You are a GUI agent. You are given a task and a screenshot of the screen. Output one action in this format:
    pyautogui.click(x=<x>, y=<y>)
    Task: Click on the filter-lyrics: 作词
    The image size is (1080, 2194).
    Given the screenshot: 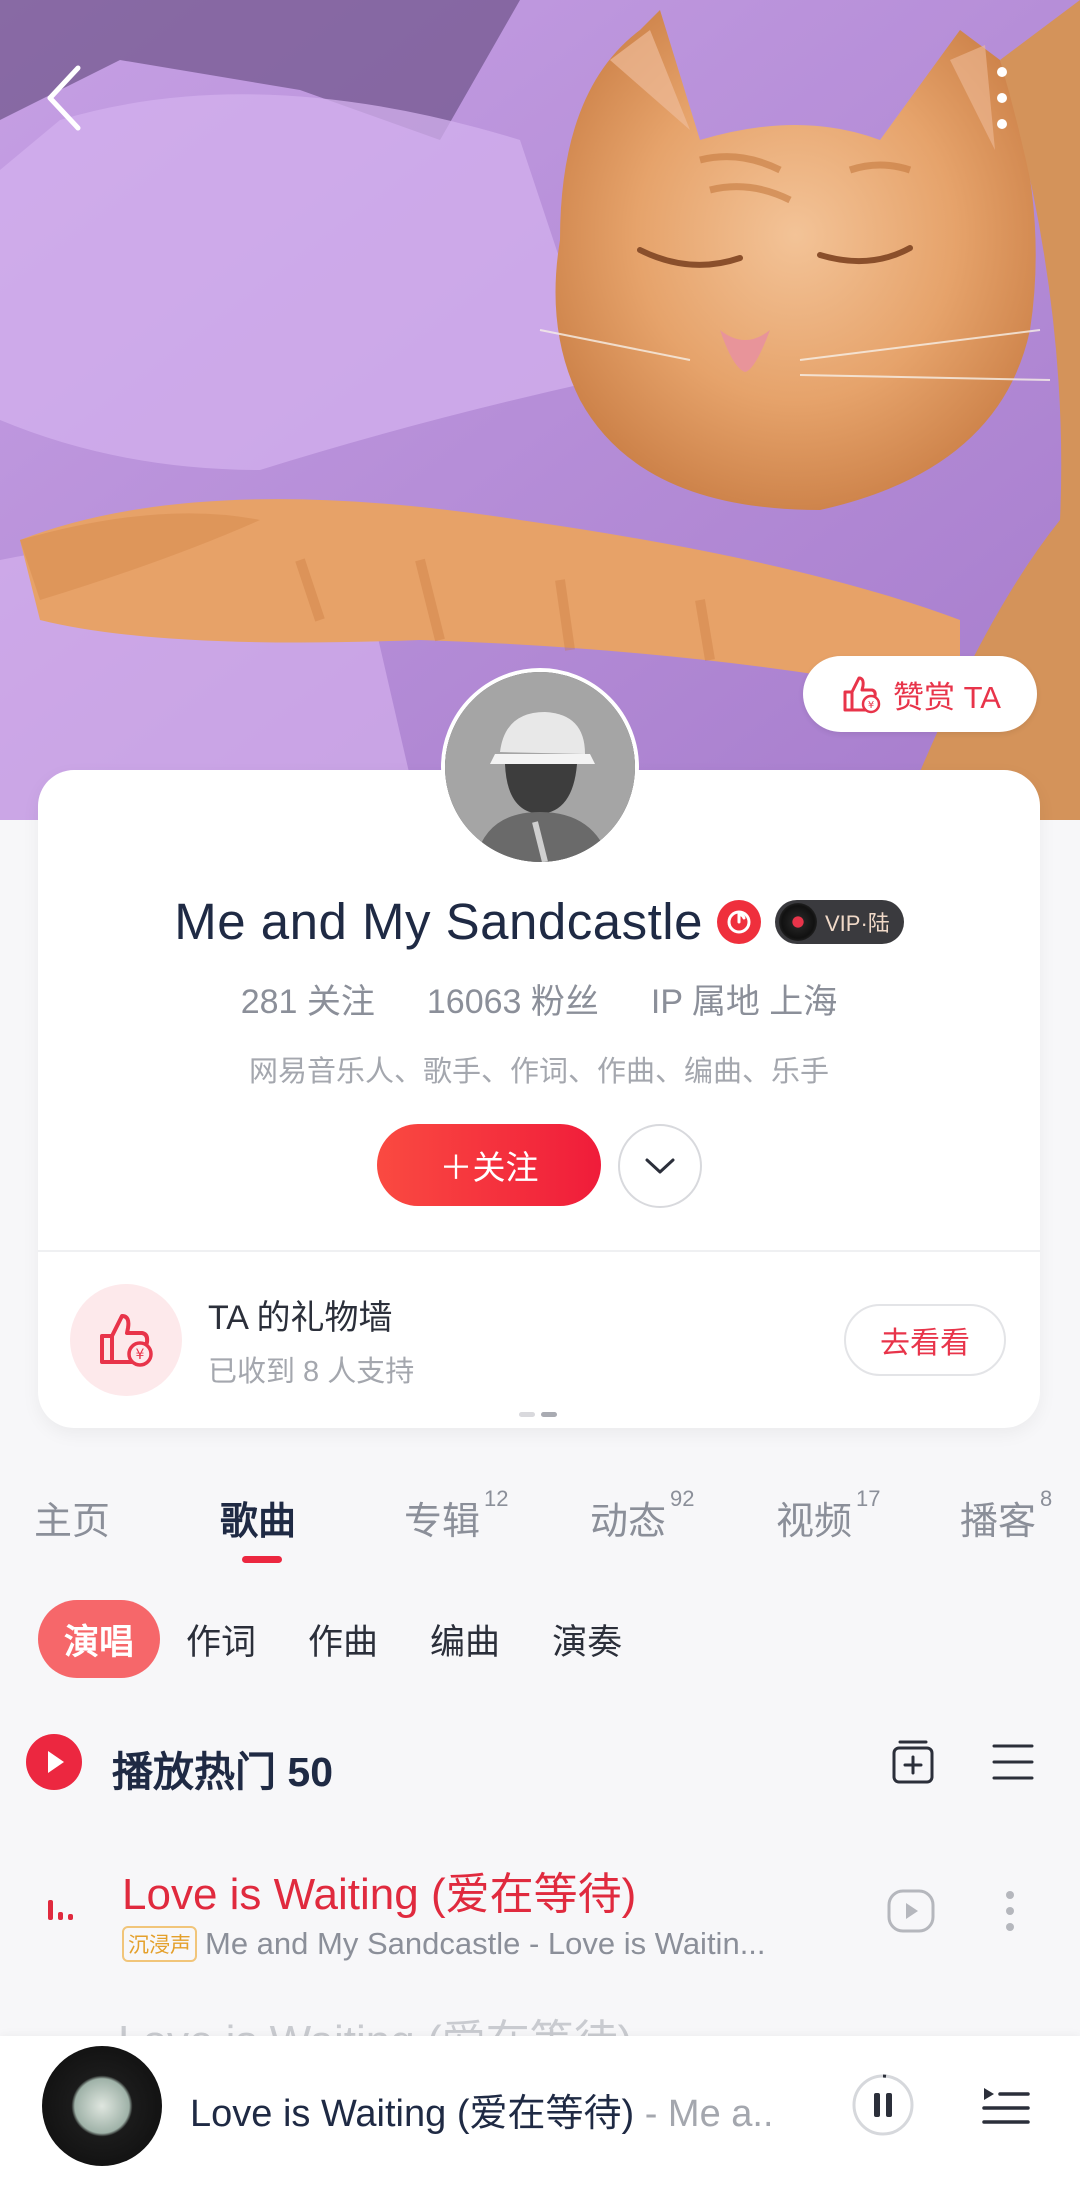 What is the action you would take?
    pyautogui.click(x=221, y=1639)
    